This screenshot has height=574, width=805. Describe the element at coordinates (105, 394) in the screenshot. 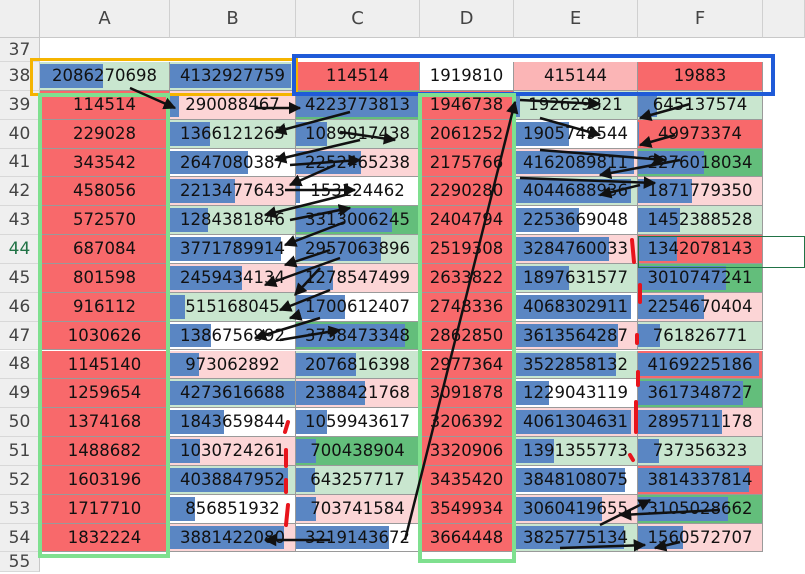

I see `cell-a49: 1259654` at that location.